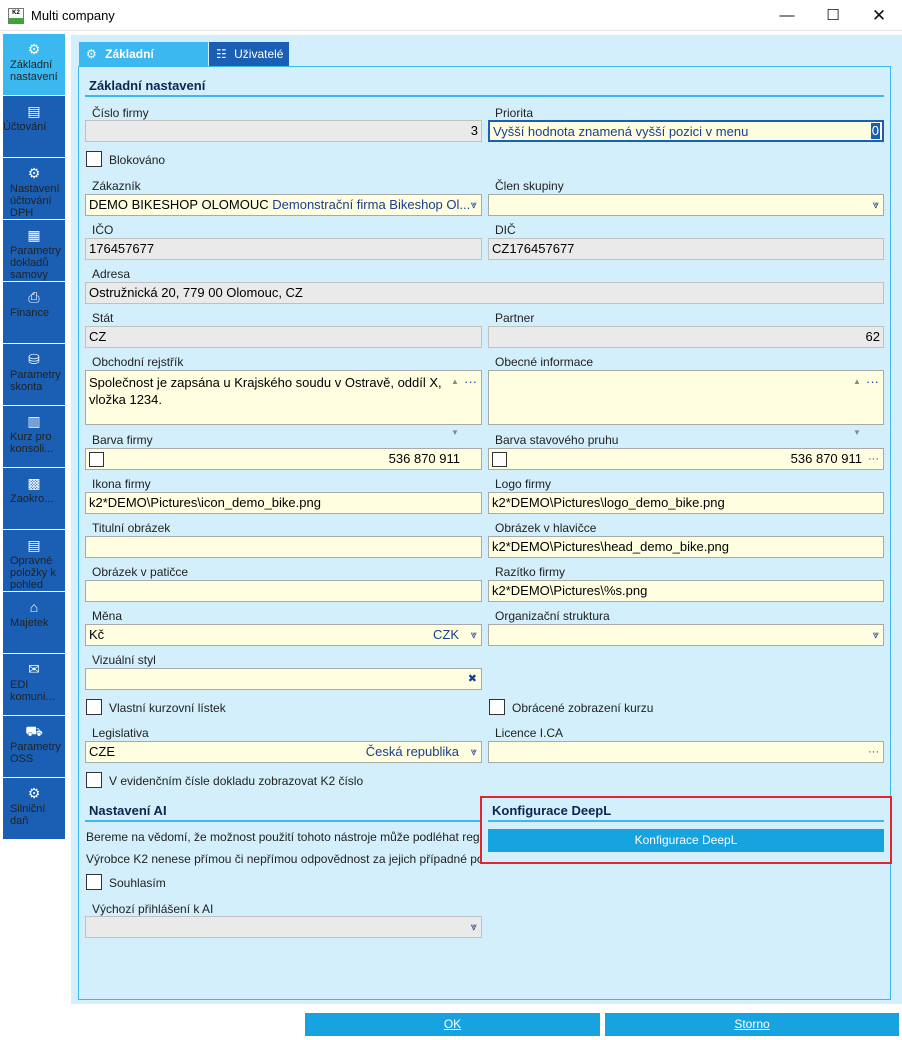 This screenshot has width=902, height=1040. What do you see at coordinates (424, 458) in the screenshot?
I see `barva-firmy-value: 536 870 911` at bounding box center [424, 458].